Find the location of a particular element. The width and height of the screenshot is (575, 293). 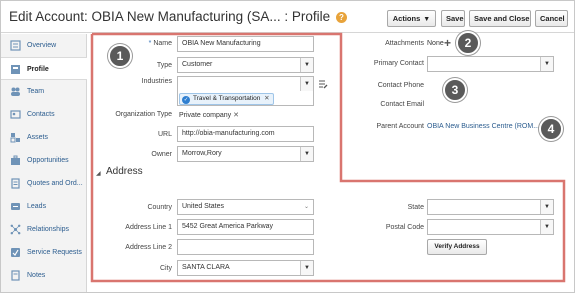

postal-code-label: Postal Code is located at coordinates (404, 227).